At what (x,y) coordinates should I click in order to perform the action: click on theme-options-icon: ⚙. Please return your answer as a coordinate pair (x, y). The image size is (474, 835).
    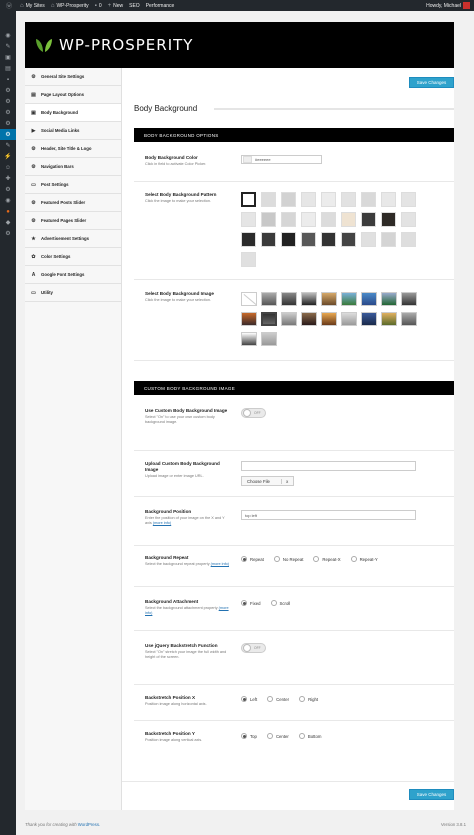
    Looking at the image, I should click on (8, 134).